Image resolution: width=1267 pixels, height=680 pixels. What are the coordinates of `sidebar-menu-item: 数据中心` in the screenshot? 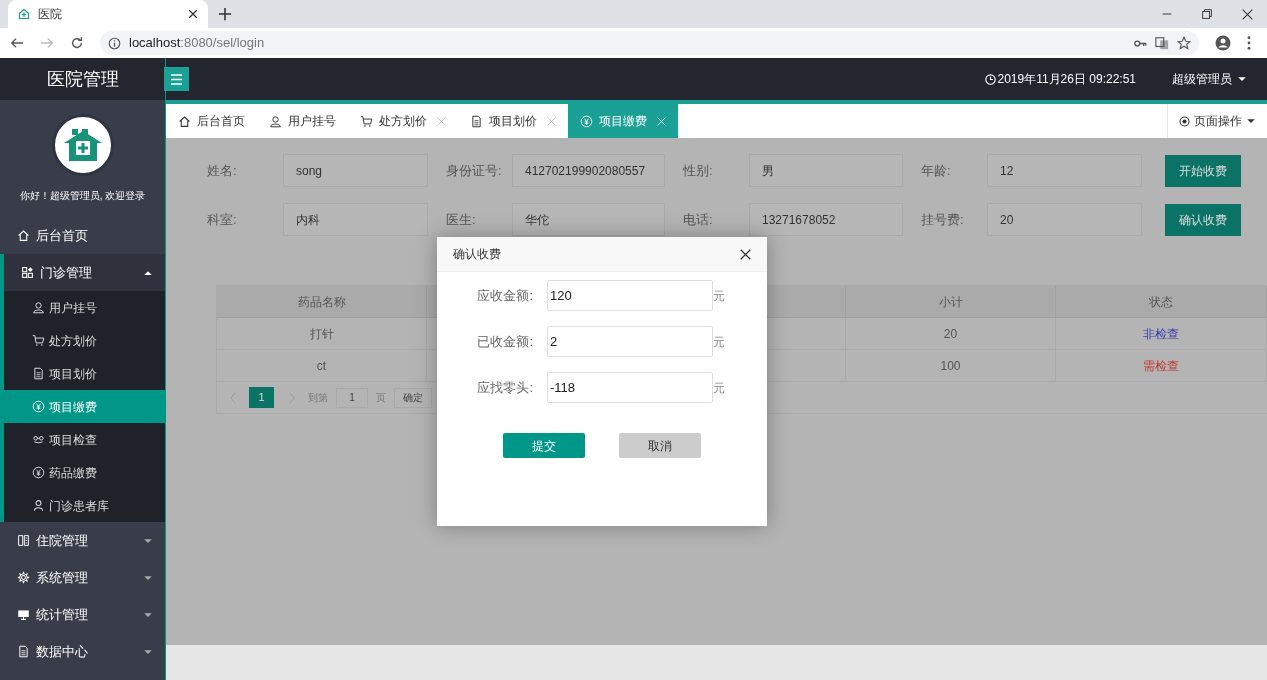 It's located at (82, 651).